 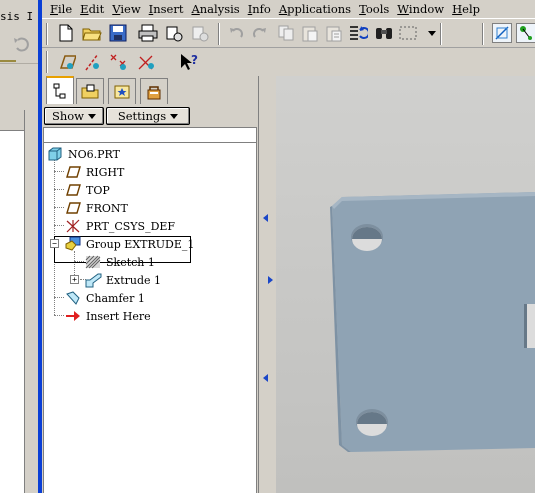 I want to click on main-toolbar, so click(x=288, y=33).